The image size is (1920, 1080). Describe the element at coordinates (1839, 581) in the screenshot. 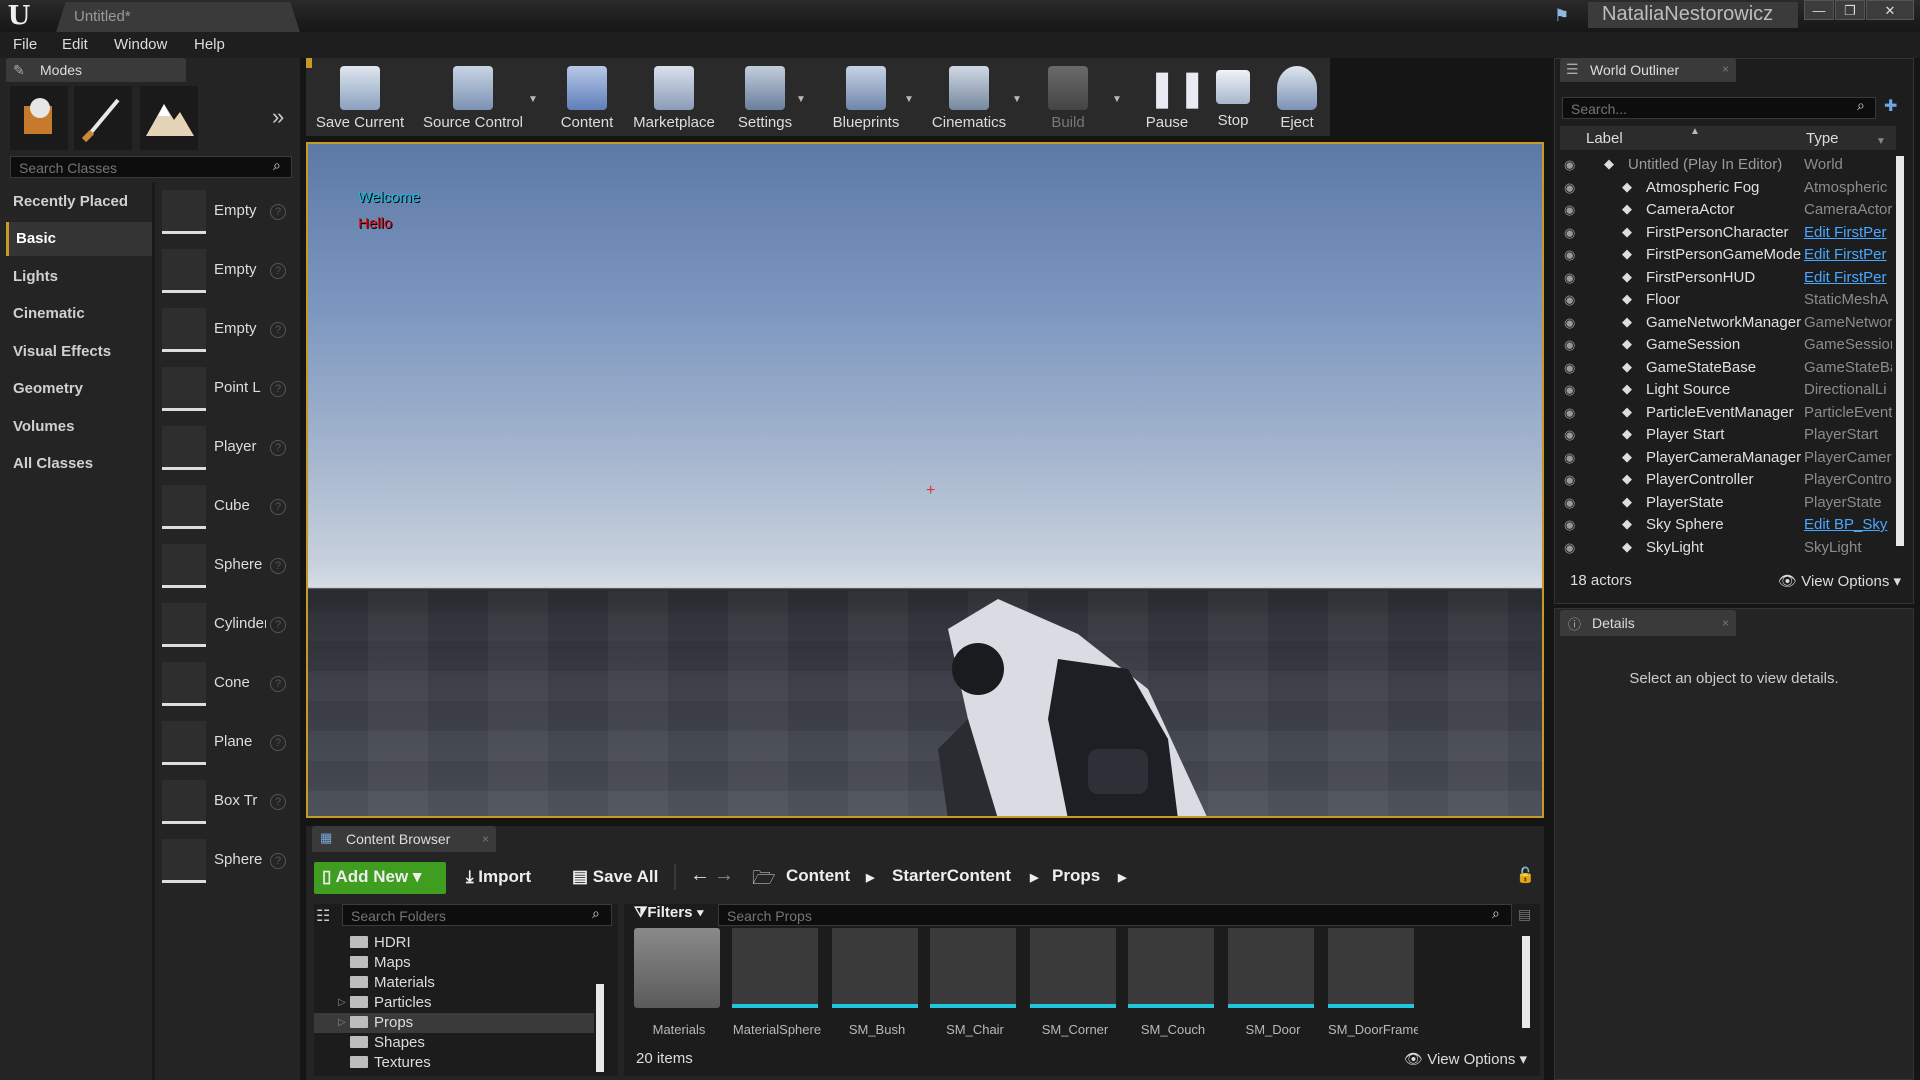

I see `outliner-view-options-button: 👁 View Options ▾` at that location.